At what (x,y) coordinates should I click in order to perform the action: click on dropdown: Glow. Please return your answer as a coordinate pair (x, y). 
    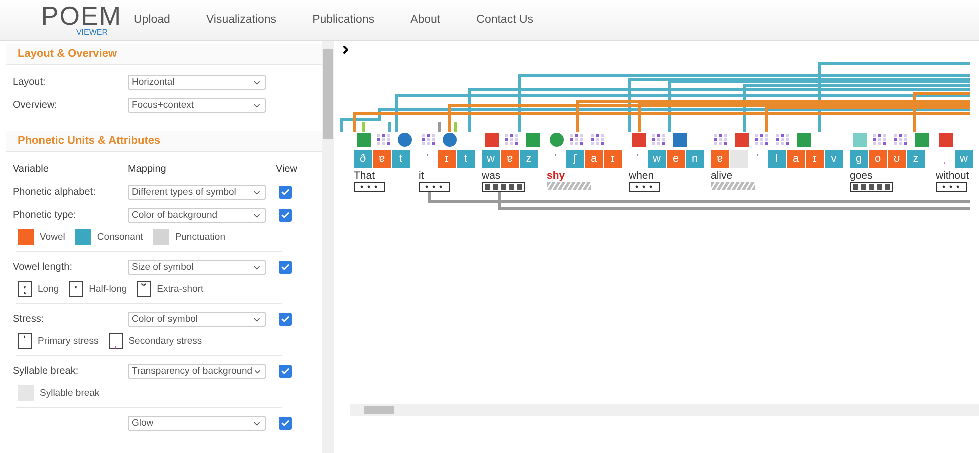
    Looking at the image, I should click on (197, 423).